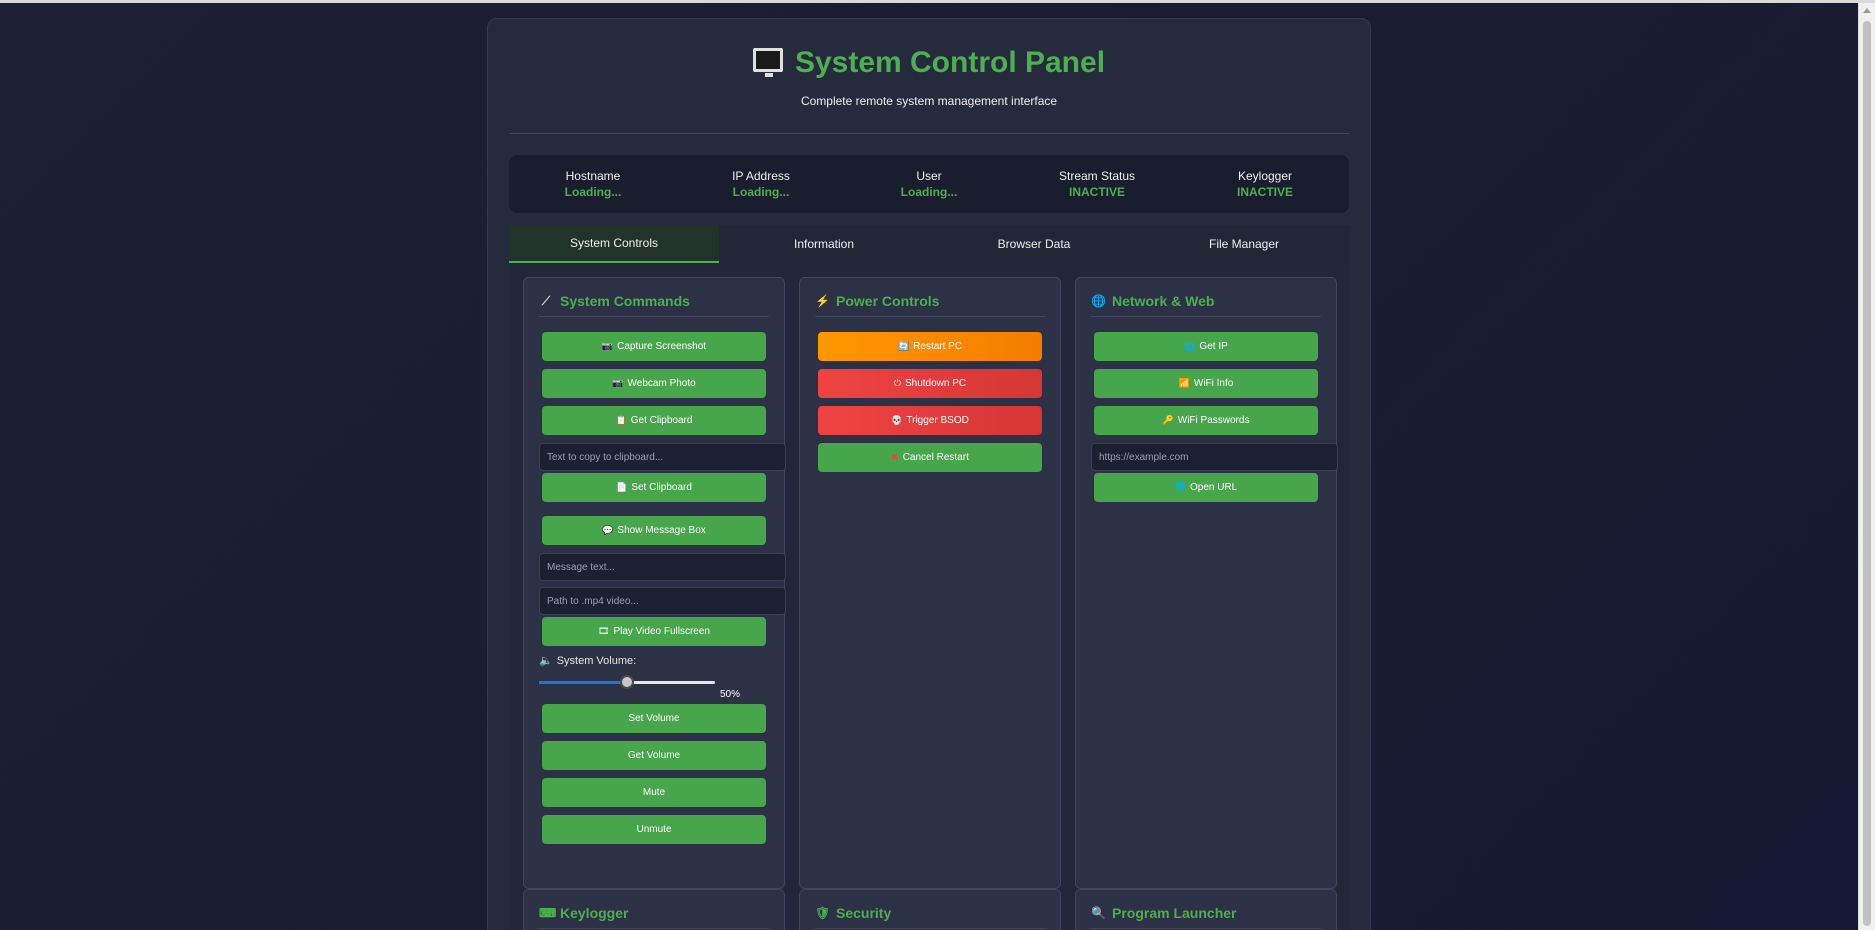 The height and width of the screenshot is (930, 1875). I want to click on show-message-box-button: 💬 Show Message Box, so click(654, 530).